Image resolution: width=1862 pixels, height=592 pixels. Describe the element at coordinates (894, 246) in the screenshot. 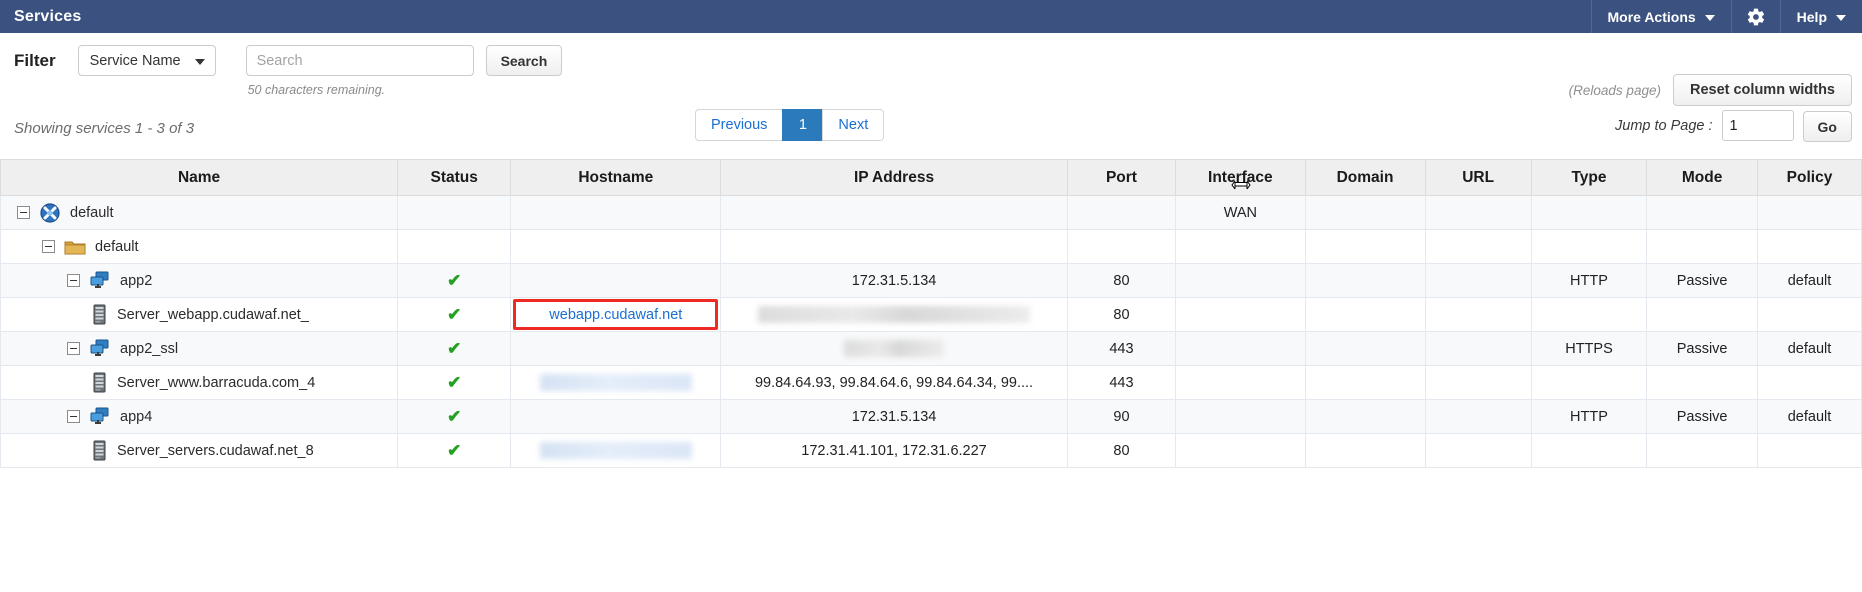

I see `cell-ip-address` at that location.